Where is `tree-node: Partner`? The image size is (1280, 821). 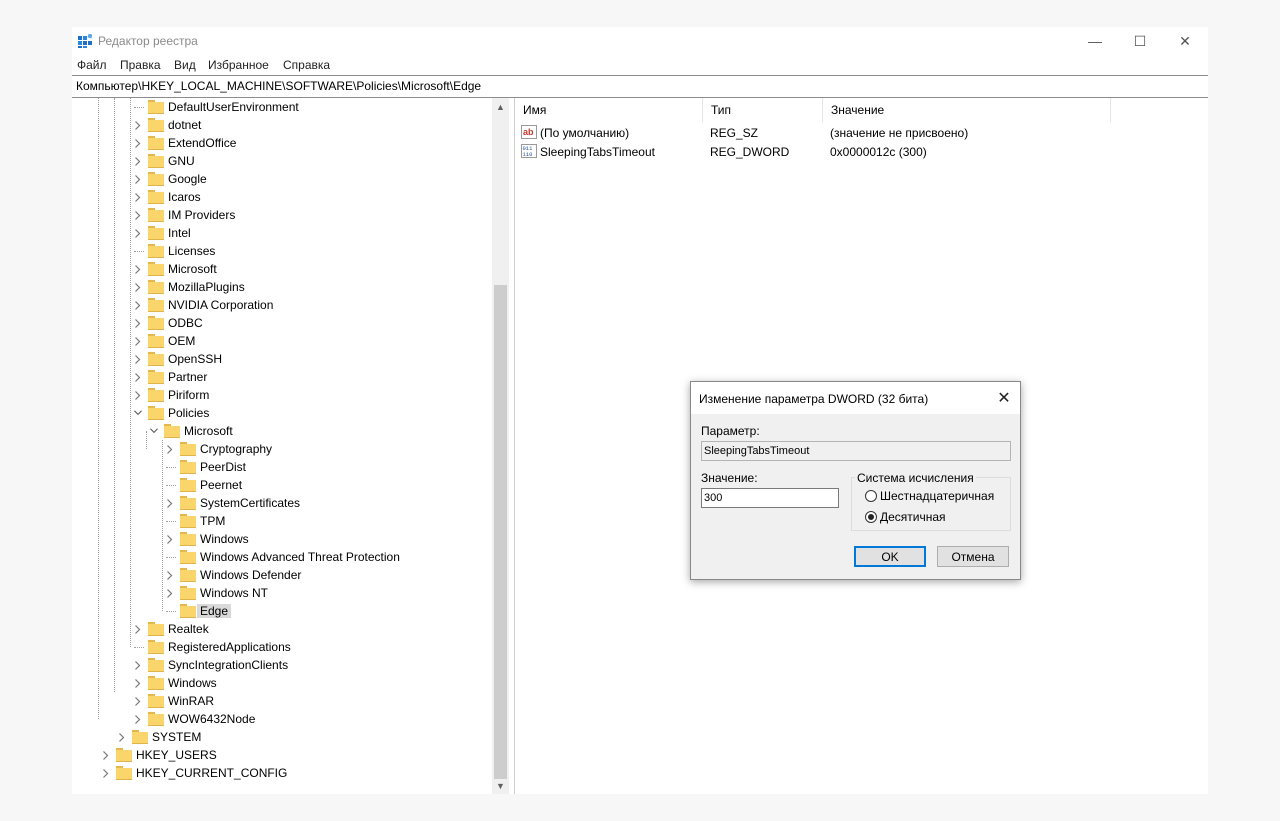
tree-node: Partner is located at coordinates (282, 377).